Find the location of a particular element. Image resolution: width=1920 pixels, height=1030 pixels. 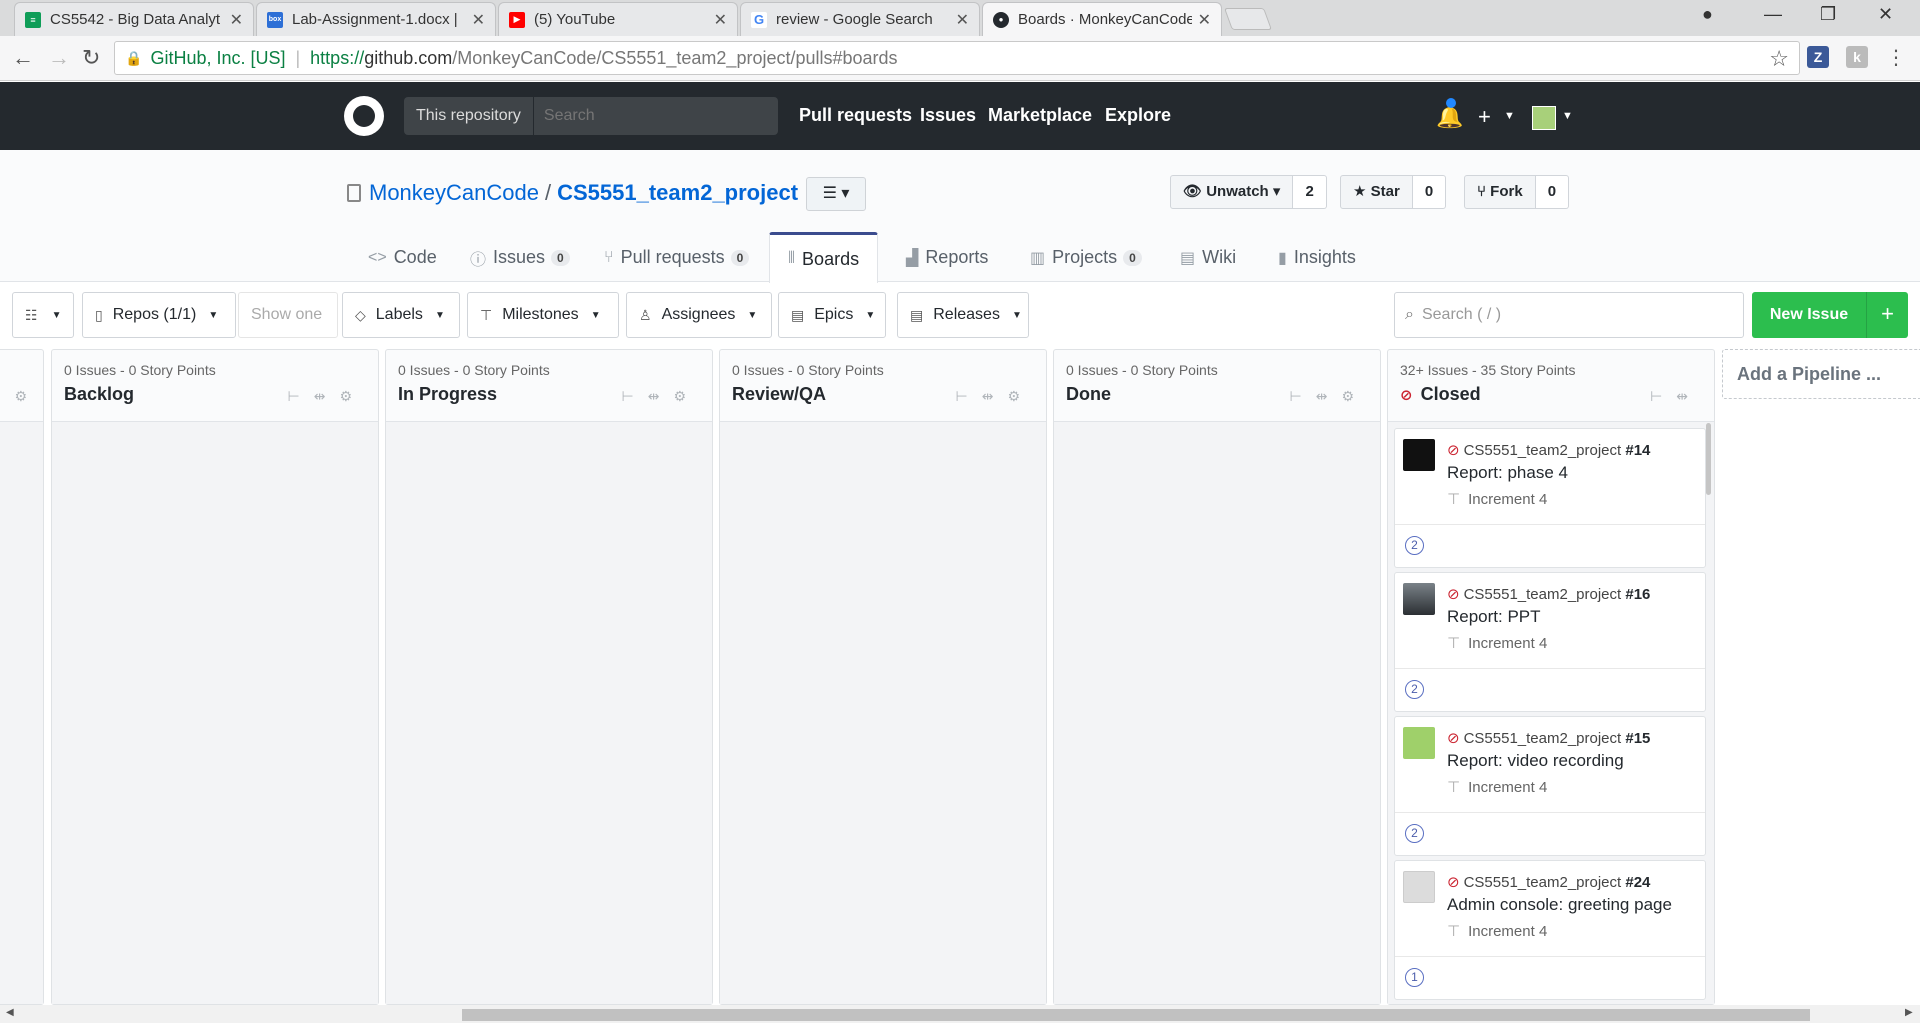

tab-reports: ▟ Reports is located at coordinates (947, 257).